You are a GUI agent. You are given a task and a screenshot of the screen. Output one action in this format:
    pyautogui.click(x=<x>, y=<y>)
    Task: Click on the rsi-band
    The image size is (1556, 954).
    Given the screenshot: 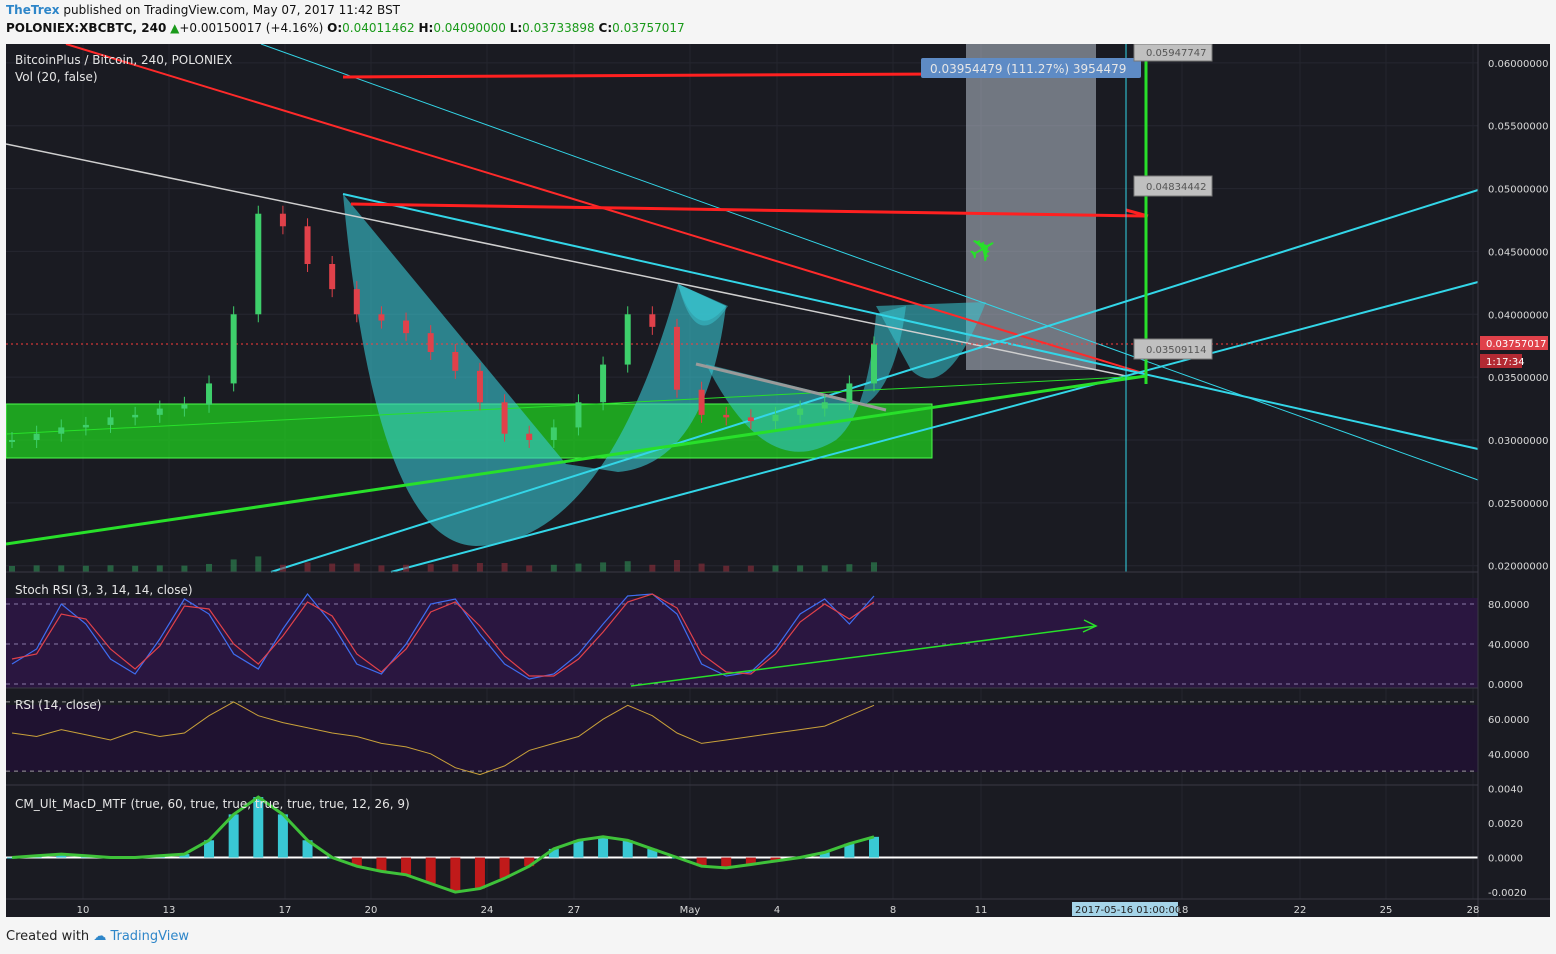 What is the action you would take?
    pyautogui.click(x=742, y=738)
    